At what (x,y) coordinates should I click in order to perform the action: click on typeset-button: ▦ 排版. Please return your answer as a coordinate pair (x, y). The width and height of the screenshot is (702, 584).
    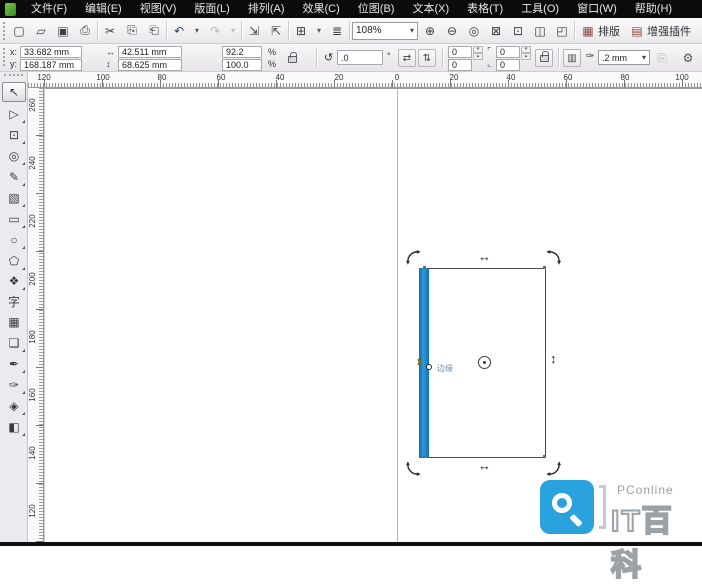
    Looking at the image, I should click on (600, 30).